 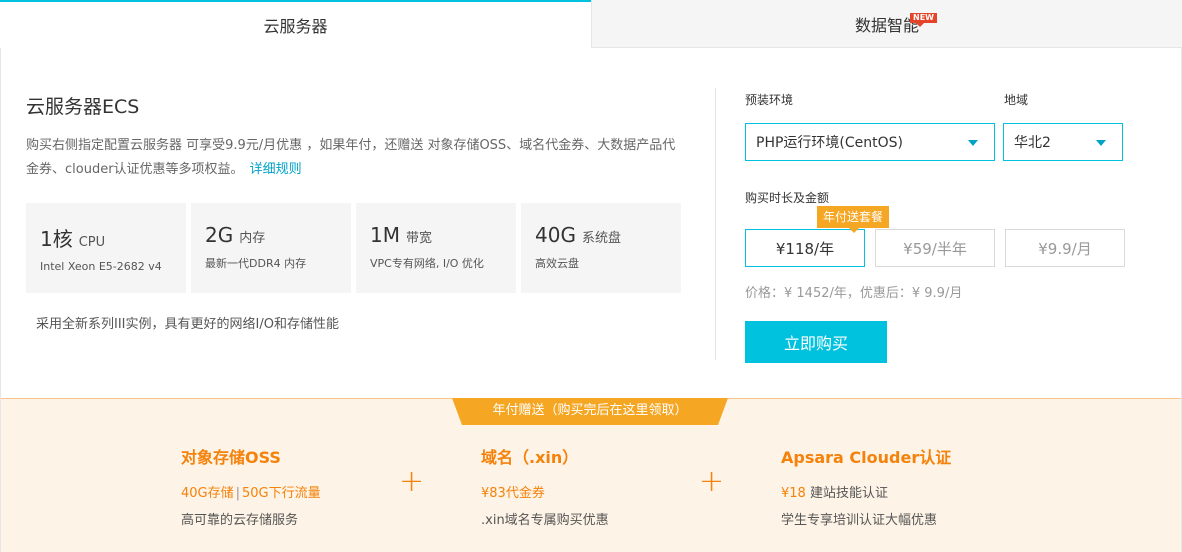 I want to click on spec-memory-detail: 最新一代DDR4 内存, so click(x=256, y=263).